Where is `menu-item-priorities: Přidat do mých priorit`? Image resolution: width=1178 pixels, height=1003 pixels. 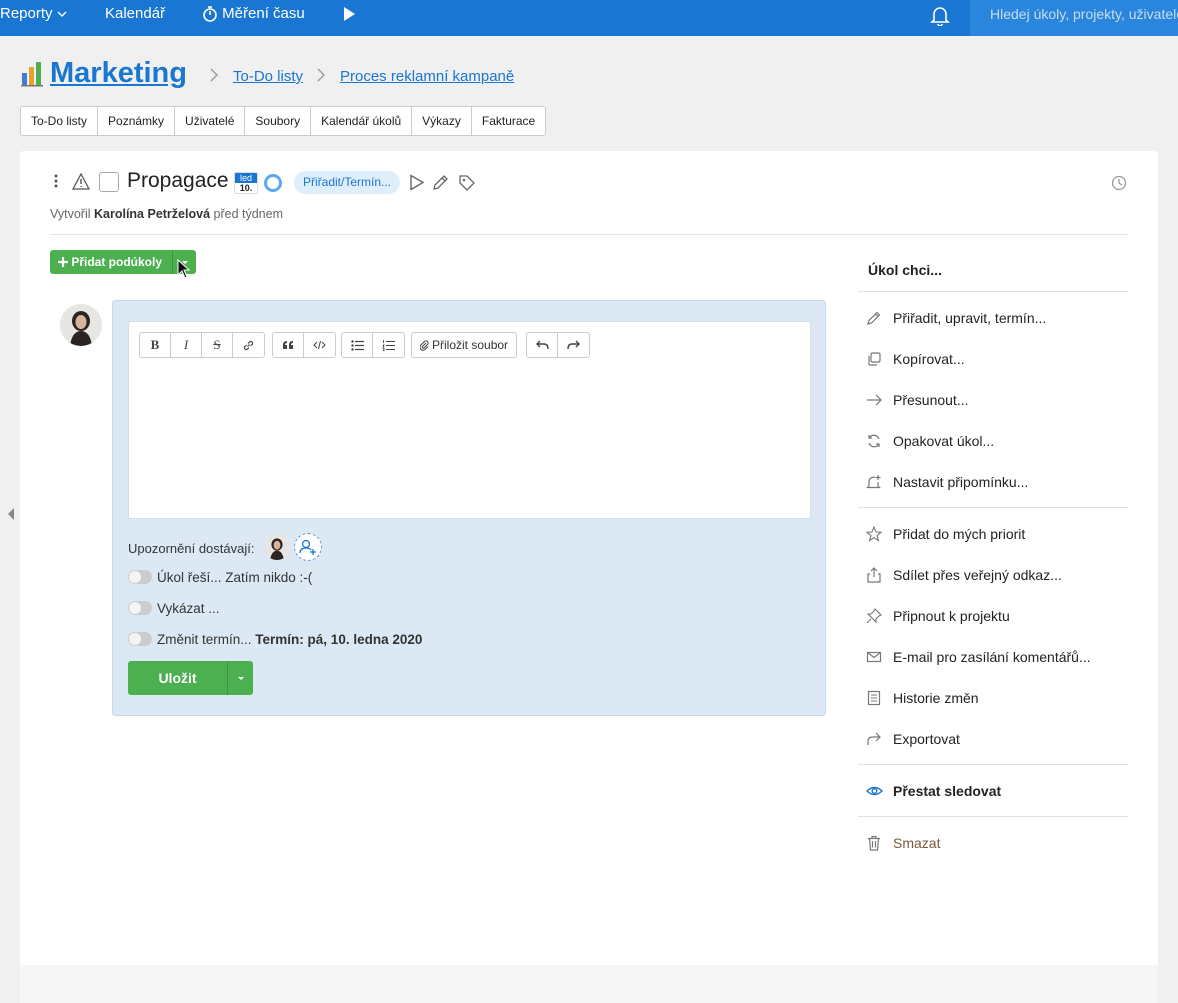 menu-item-priorities: Přidat do mých priorit is located at coordinates (945, 534).